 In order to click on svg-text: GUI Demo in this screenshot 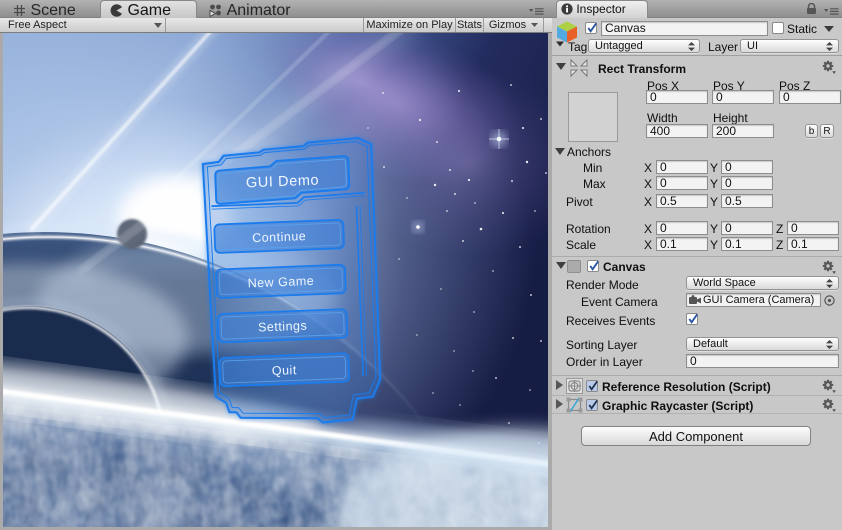, I will do `click(283, 182)`.